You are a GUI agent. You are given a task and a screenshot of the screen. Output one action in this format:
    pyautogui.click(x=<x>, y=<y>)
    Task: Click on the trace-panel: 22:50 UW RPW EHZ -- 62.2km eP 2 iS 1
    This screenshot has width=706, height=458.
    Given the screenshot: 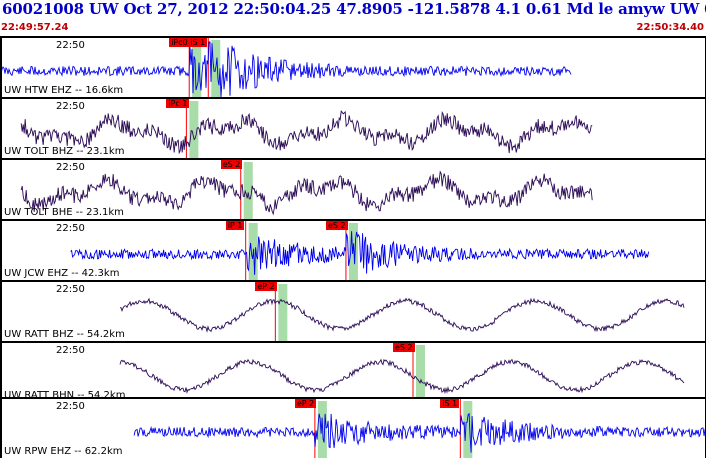 What is the action you would take?
    pyautogui.click(x=353, y=427)
    